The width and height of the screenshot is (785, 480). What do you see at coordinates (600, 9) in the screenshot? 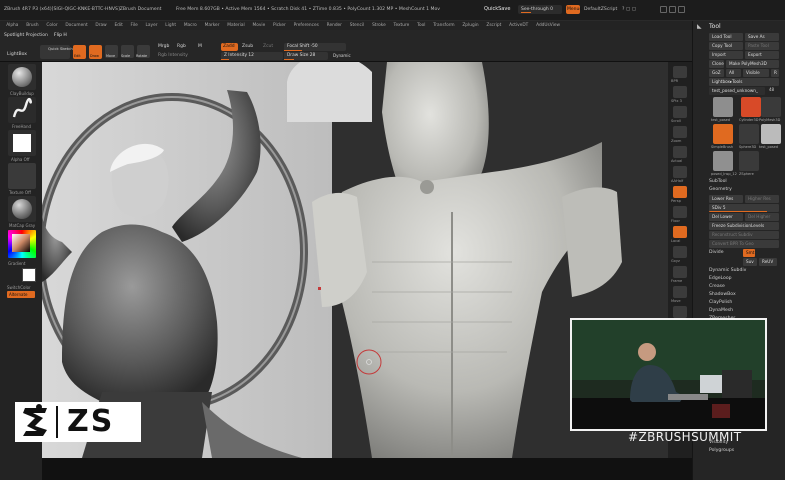
I see `default-zscript-button: DefaultZScript` at bounding box center [600, 9].